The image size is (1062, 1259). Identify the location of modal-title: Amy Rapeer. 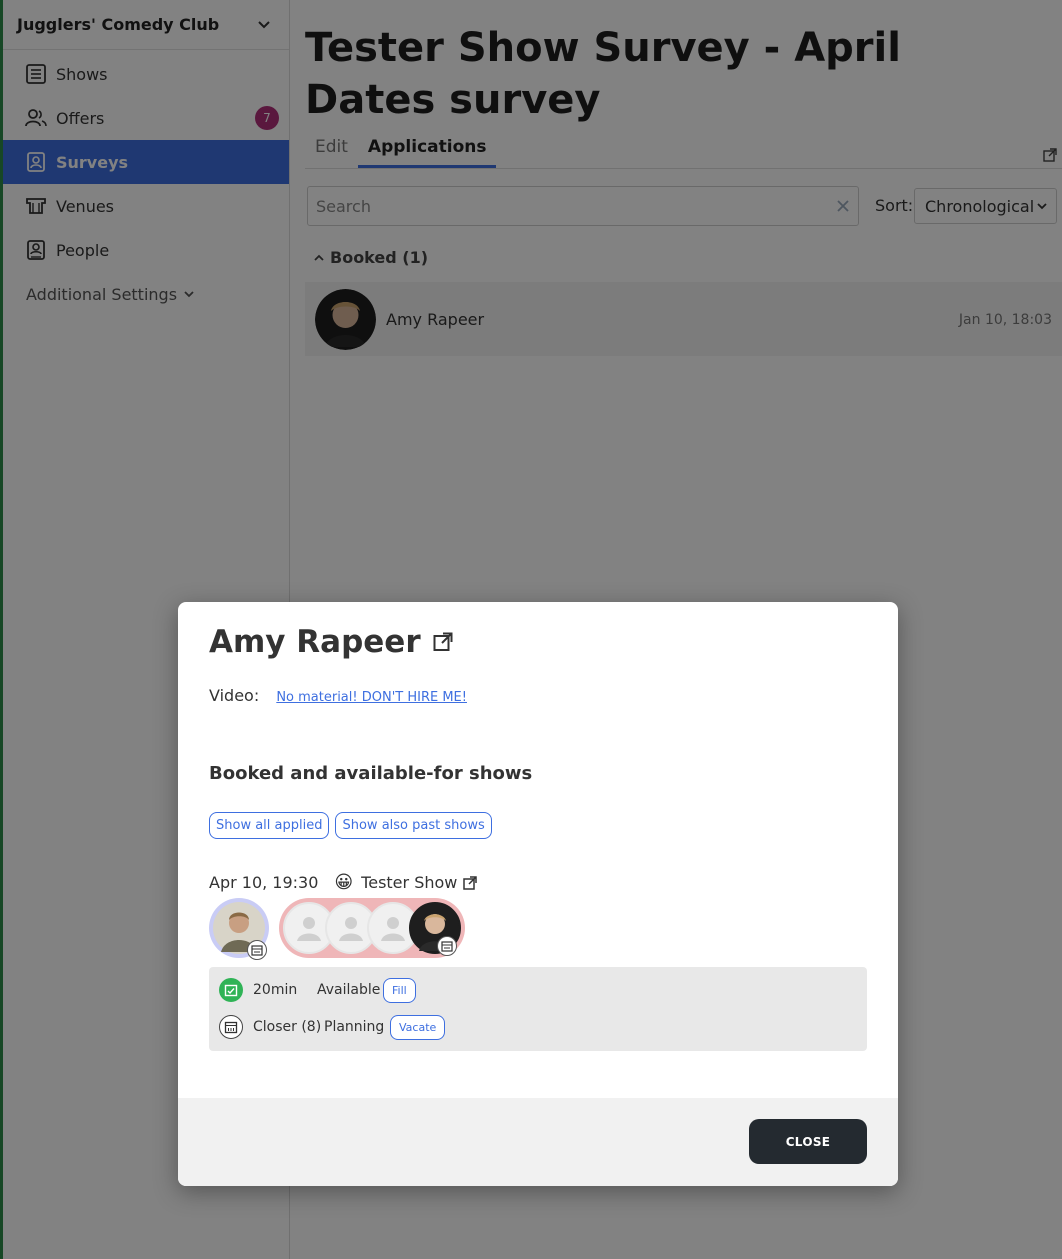
(331, 642).